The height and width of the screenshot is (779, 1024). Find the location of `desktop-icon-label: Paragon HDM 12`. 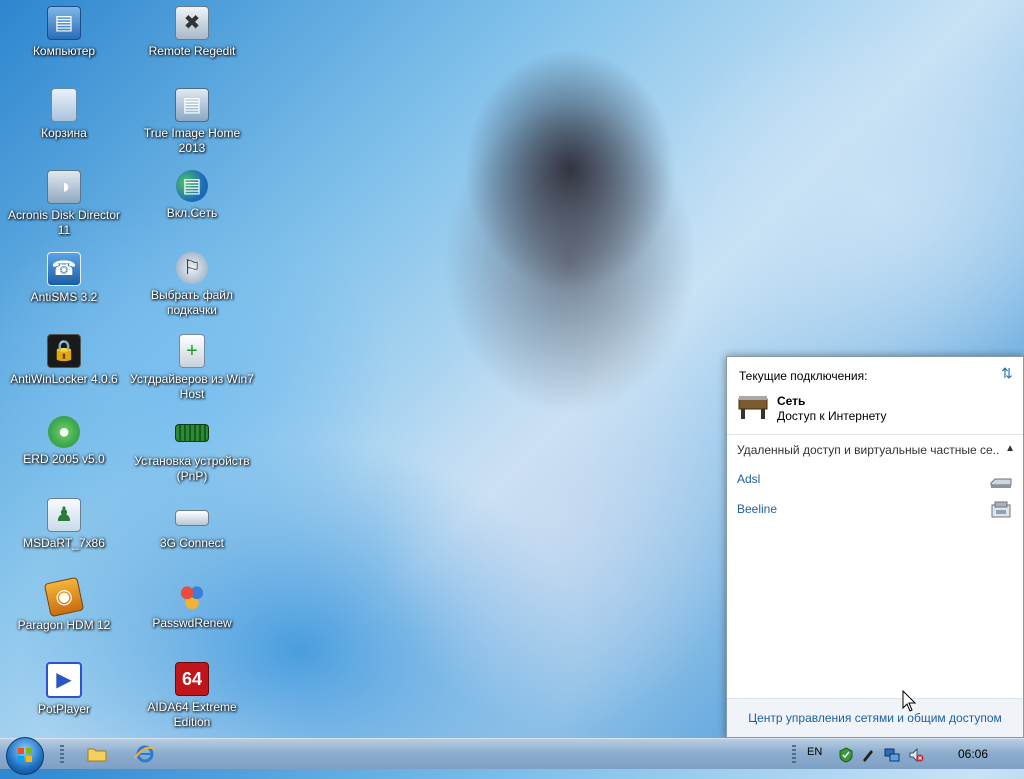

desktop-icon-label: Paragon HDM 12 is located at coordinates (64, 625).